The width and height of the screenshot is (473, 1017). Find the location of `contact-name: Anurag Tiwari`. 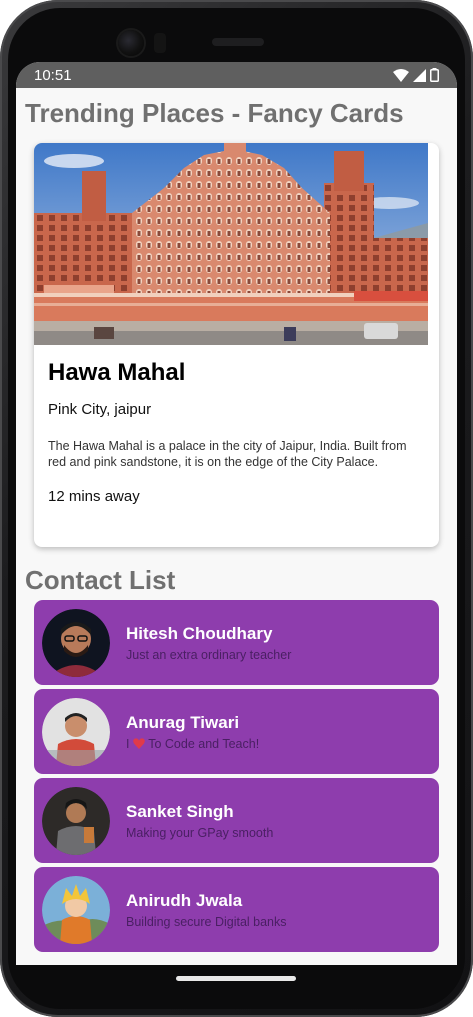

contact-name: Anurag Tiwari is located at coordinates (183, 722).